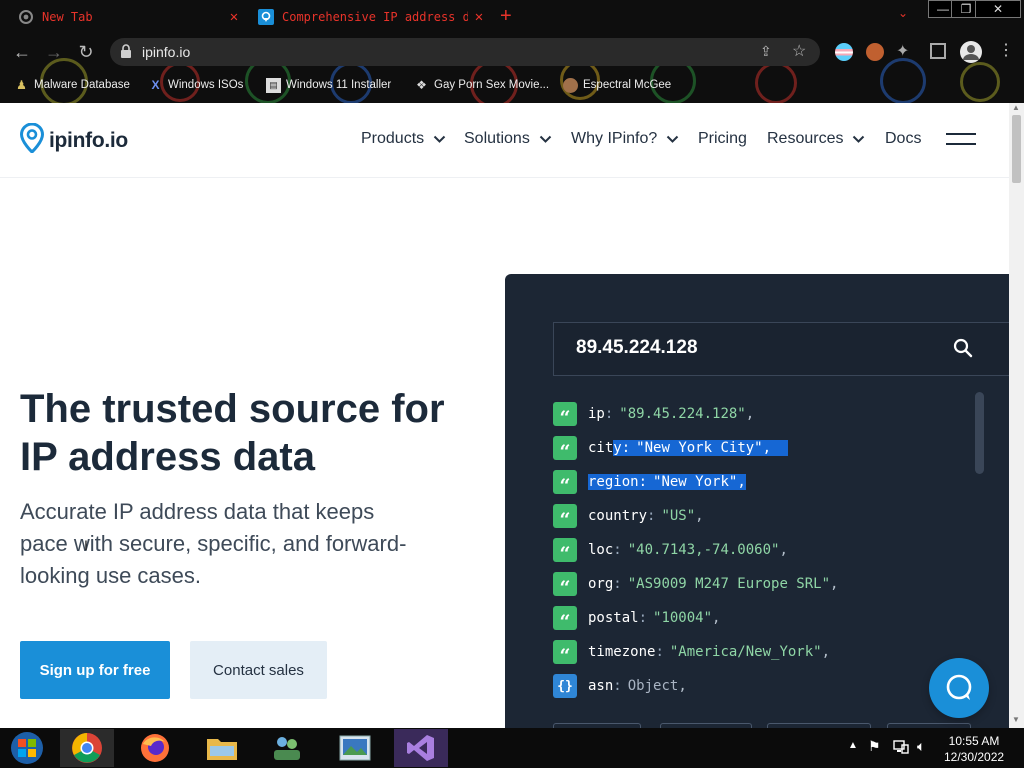  I want to click on forward-icon: →, so click(54, 52).